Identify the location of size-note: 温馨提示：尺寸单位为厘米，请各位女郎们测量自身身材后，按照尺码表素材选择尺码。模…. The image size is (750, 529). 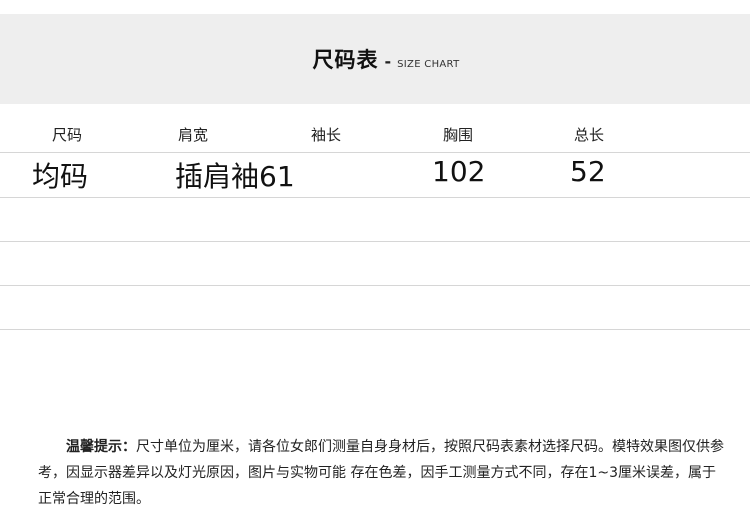
(383, 473).